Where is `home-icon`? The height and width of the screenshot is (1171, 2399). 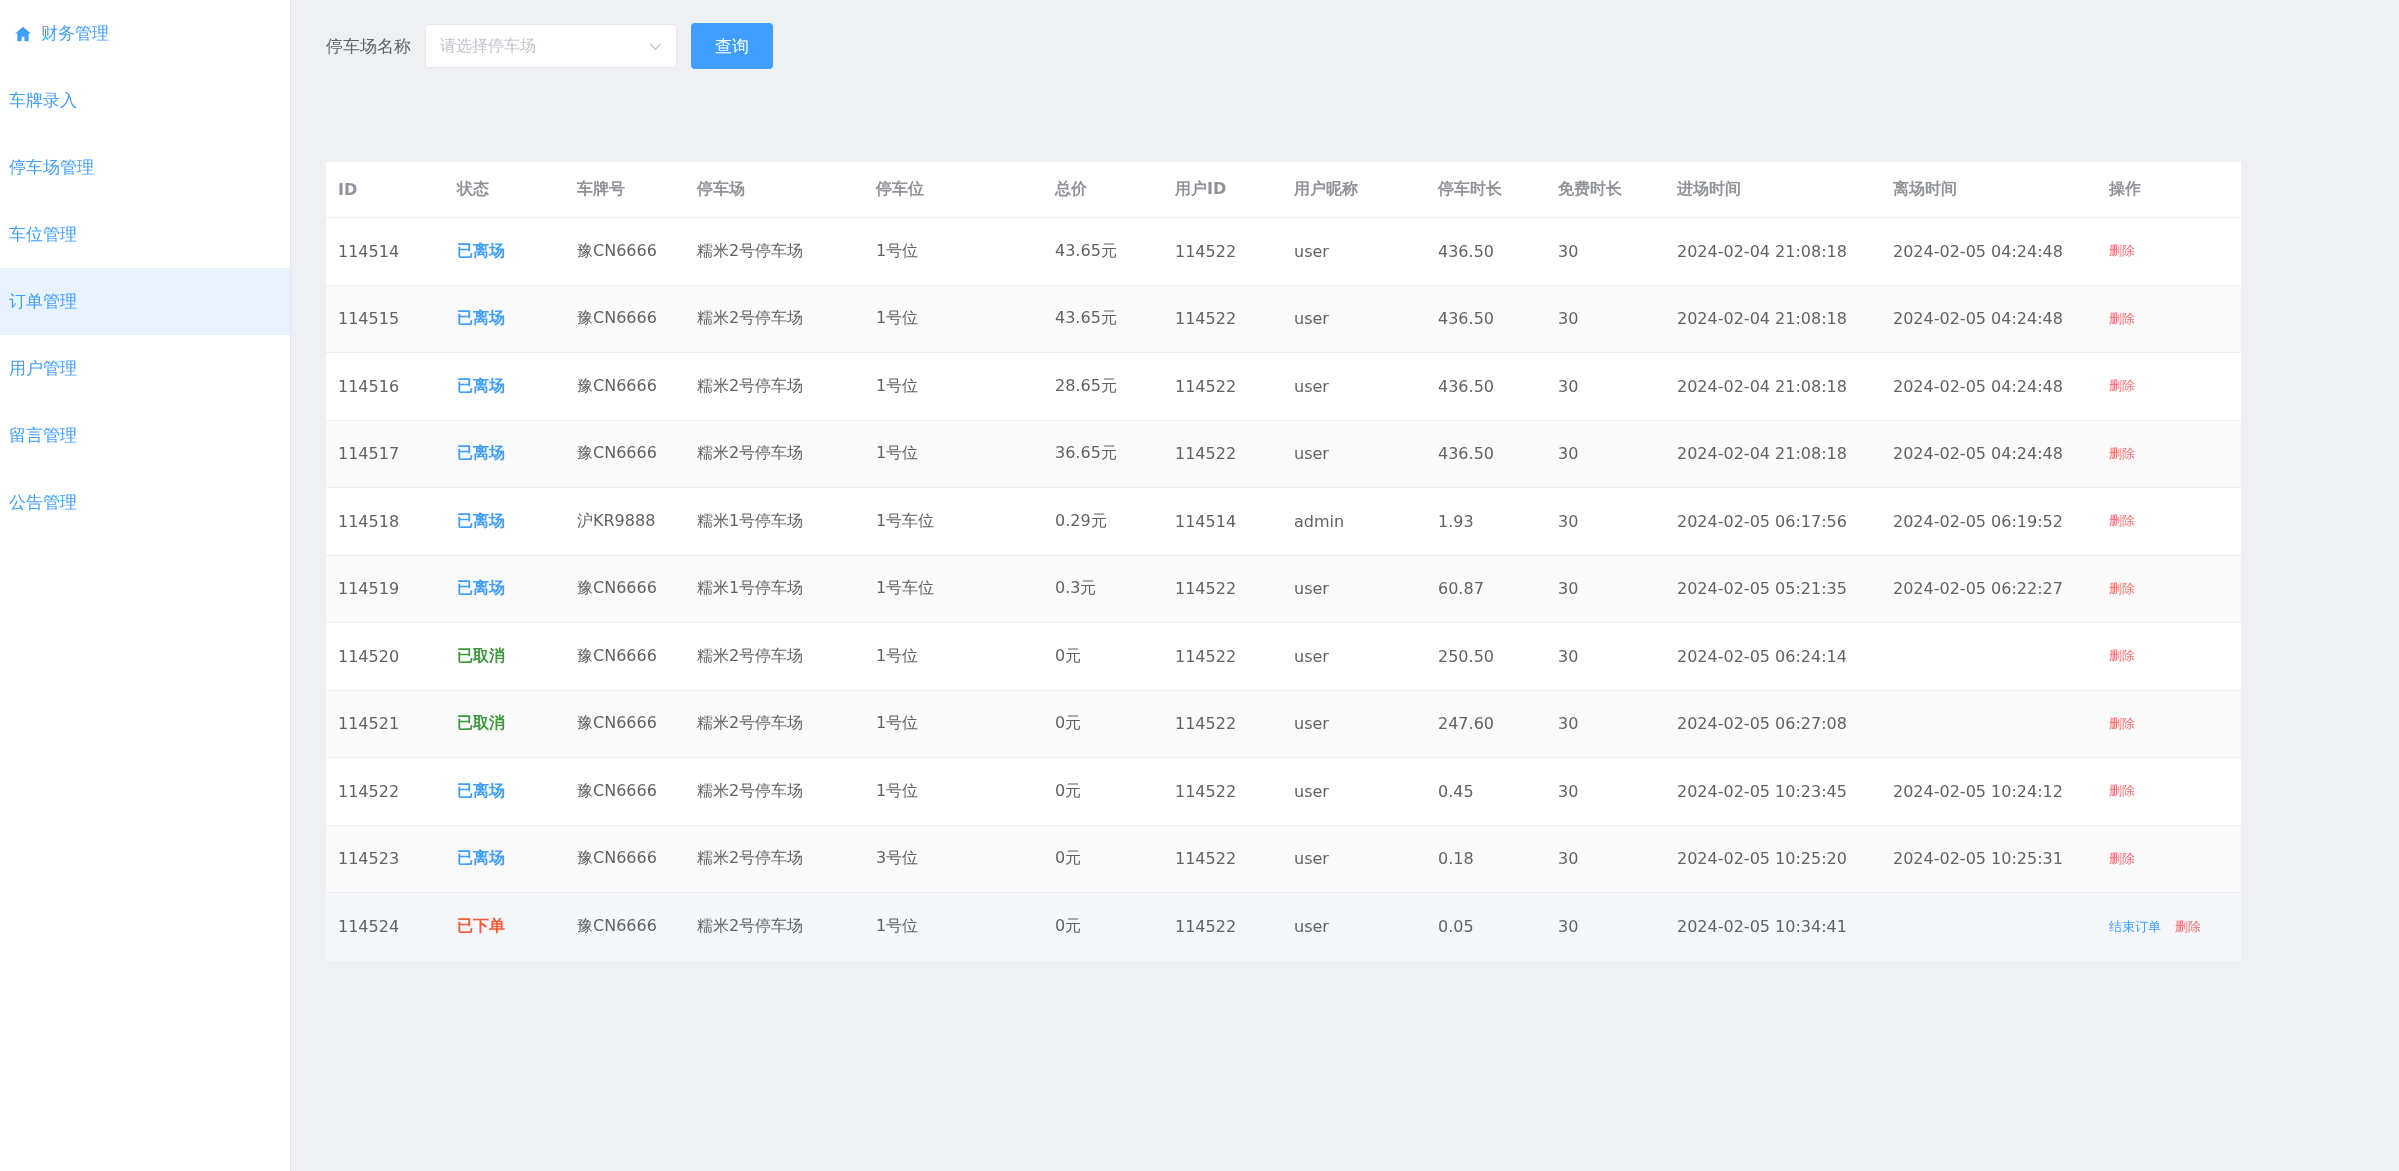
home-icon is located at coordinates (23, 33).